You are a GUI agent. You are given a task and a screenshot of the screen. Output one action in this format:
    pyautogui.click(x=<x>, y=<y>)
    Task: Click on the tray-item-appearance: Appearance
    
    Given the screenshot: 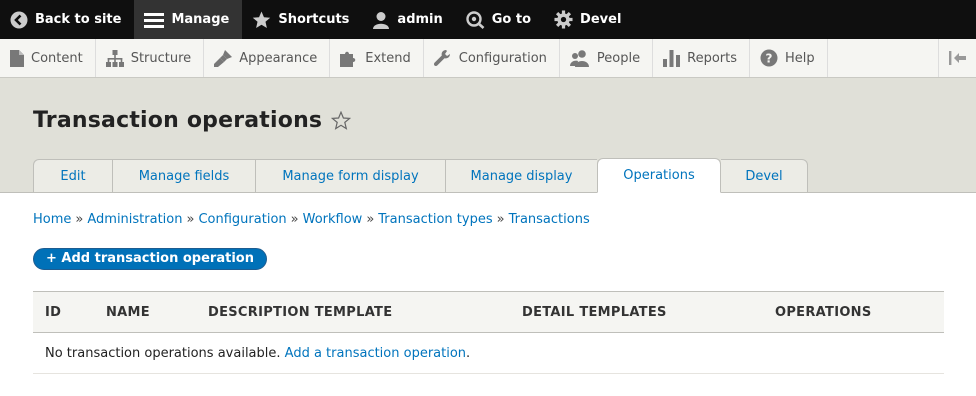 What is the action you would take?
    pyautogui.click(x=267, y=58)
    